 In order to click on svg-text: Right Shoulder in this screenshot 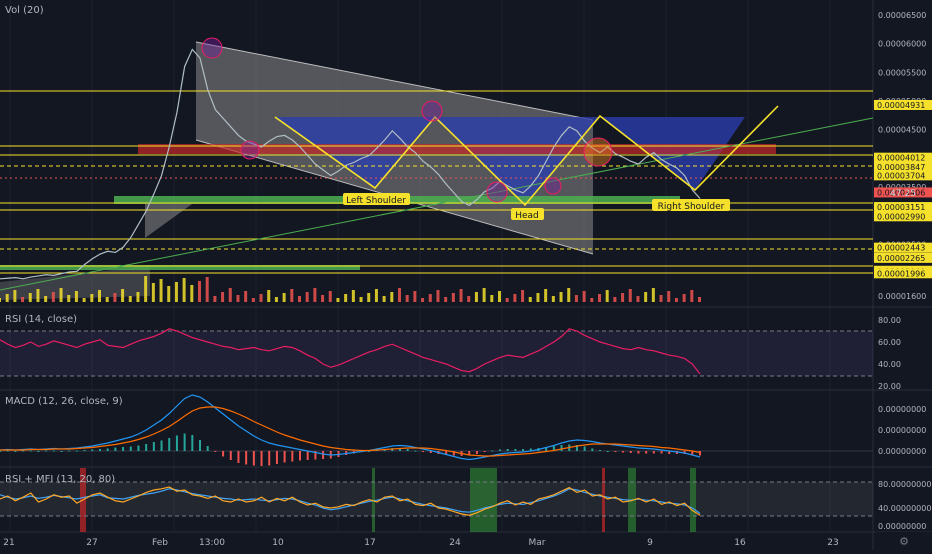, I will do `click(691, 207)`.